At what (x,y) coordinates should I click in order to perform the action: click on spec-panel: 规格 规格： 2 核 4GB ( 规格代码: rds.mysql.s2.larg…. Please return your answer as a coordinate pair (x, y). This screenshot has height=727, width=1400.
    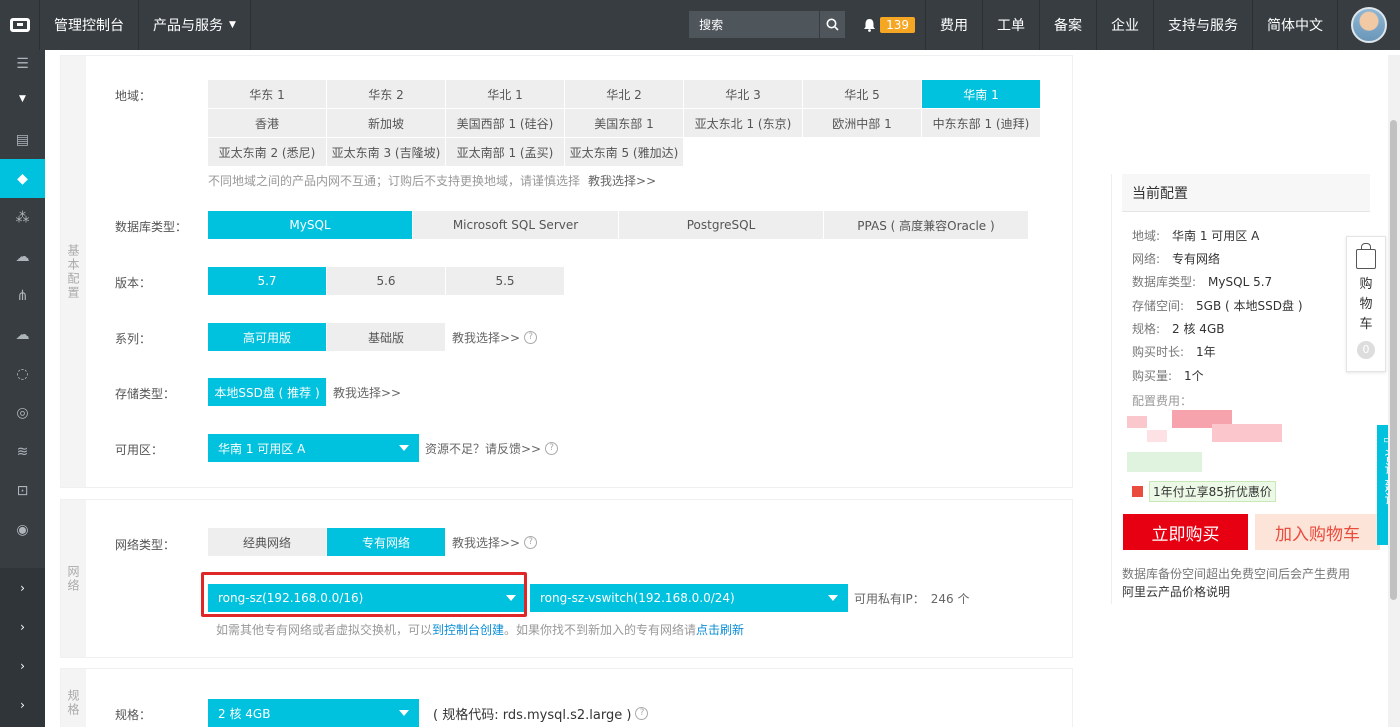
    Looking at the image, I should click on (566, 697).